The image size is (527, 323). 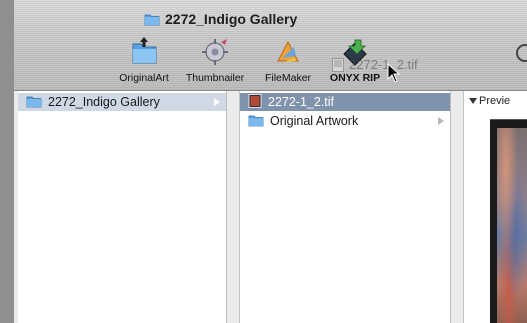 What do you see at coordinates (215, 78) in the screenshot?
I see `toolbar-item-label: Thumbnailer` at bounding box center [215, 78].